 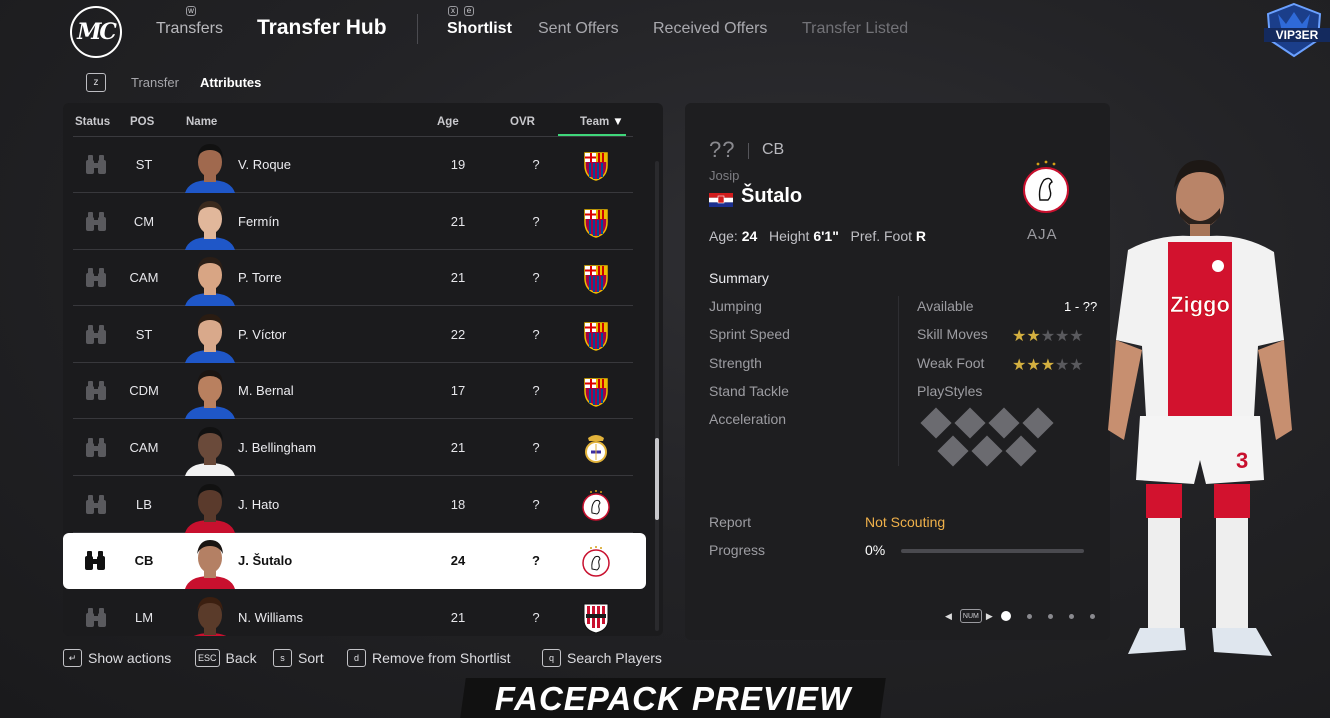 I want to click on player-render: Ziggo 3, so click(x=1209, y=410).